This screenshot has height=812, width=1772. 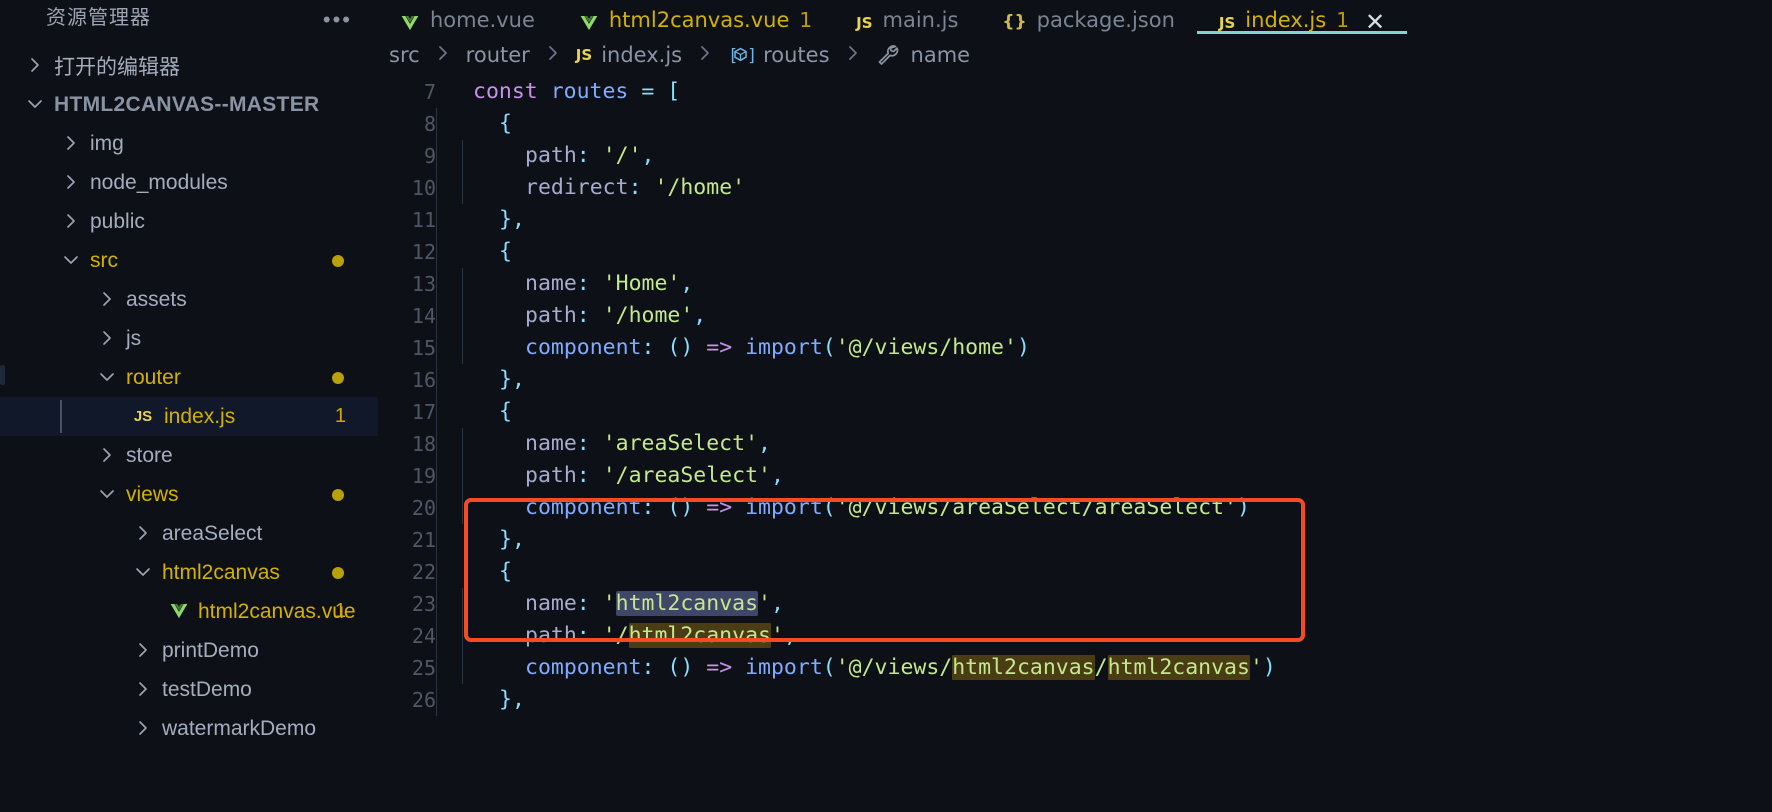 I want to click on sidebar-item-html2canvas-vue: html2canvas.vue 1, so click(x=189, y=611).